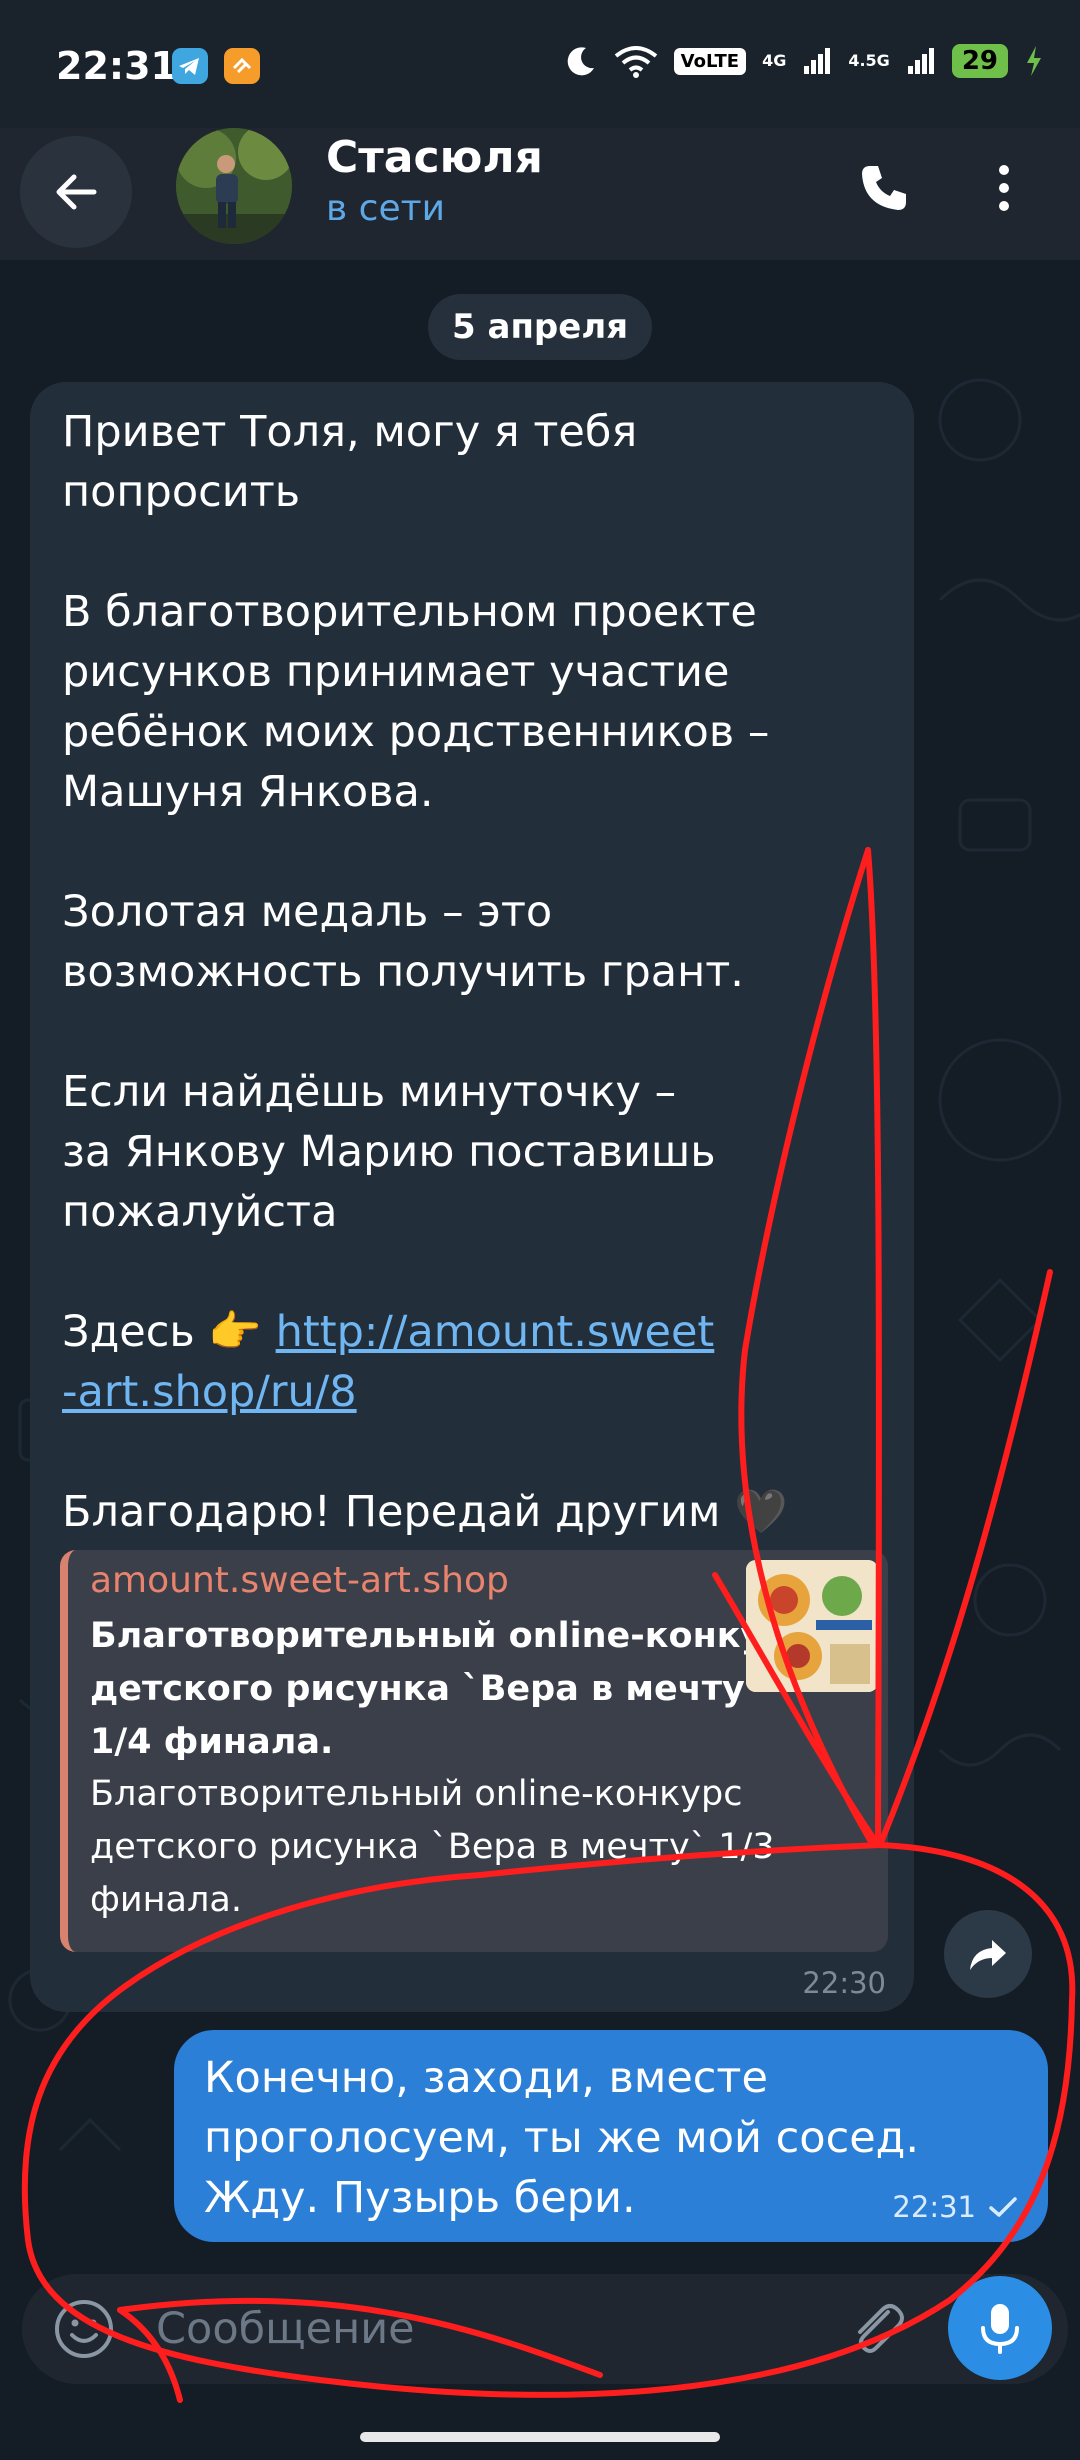 Image resolution: width=1080 pixels, height=2460 pixels. I want to click on more-menu-button, so click(1004, 188).